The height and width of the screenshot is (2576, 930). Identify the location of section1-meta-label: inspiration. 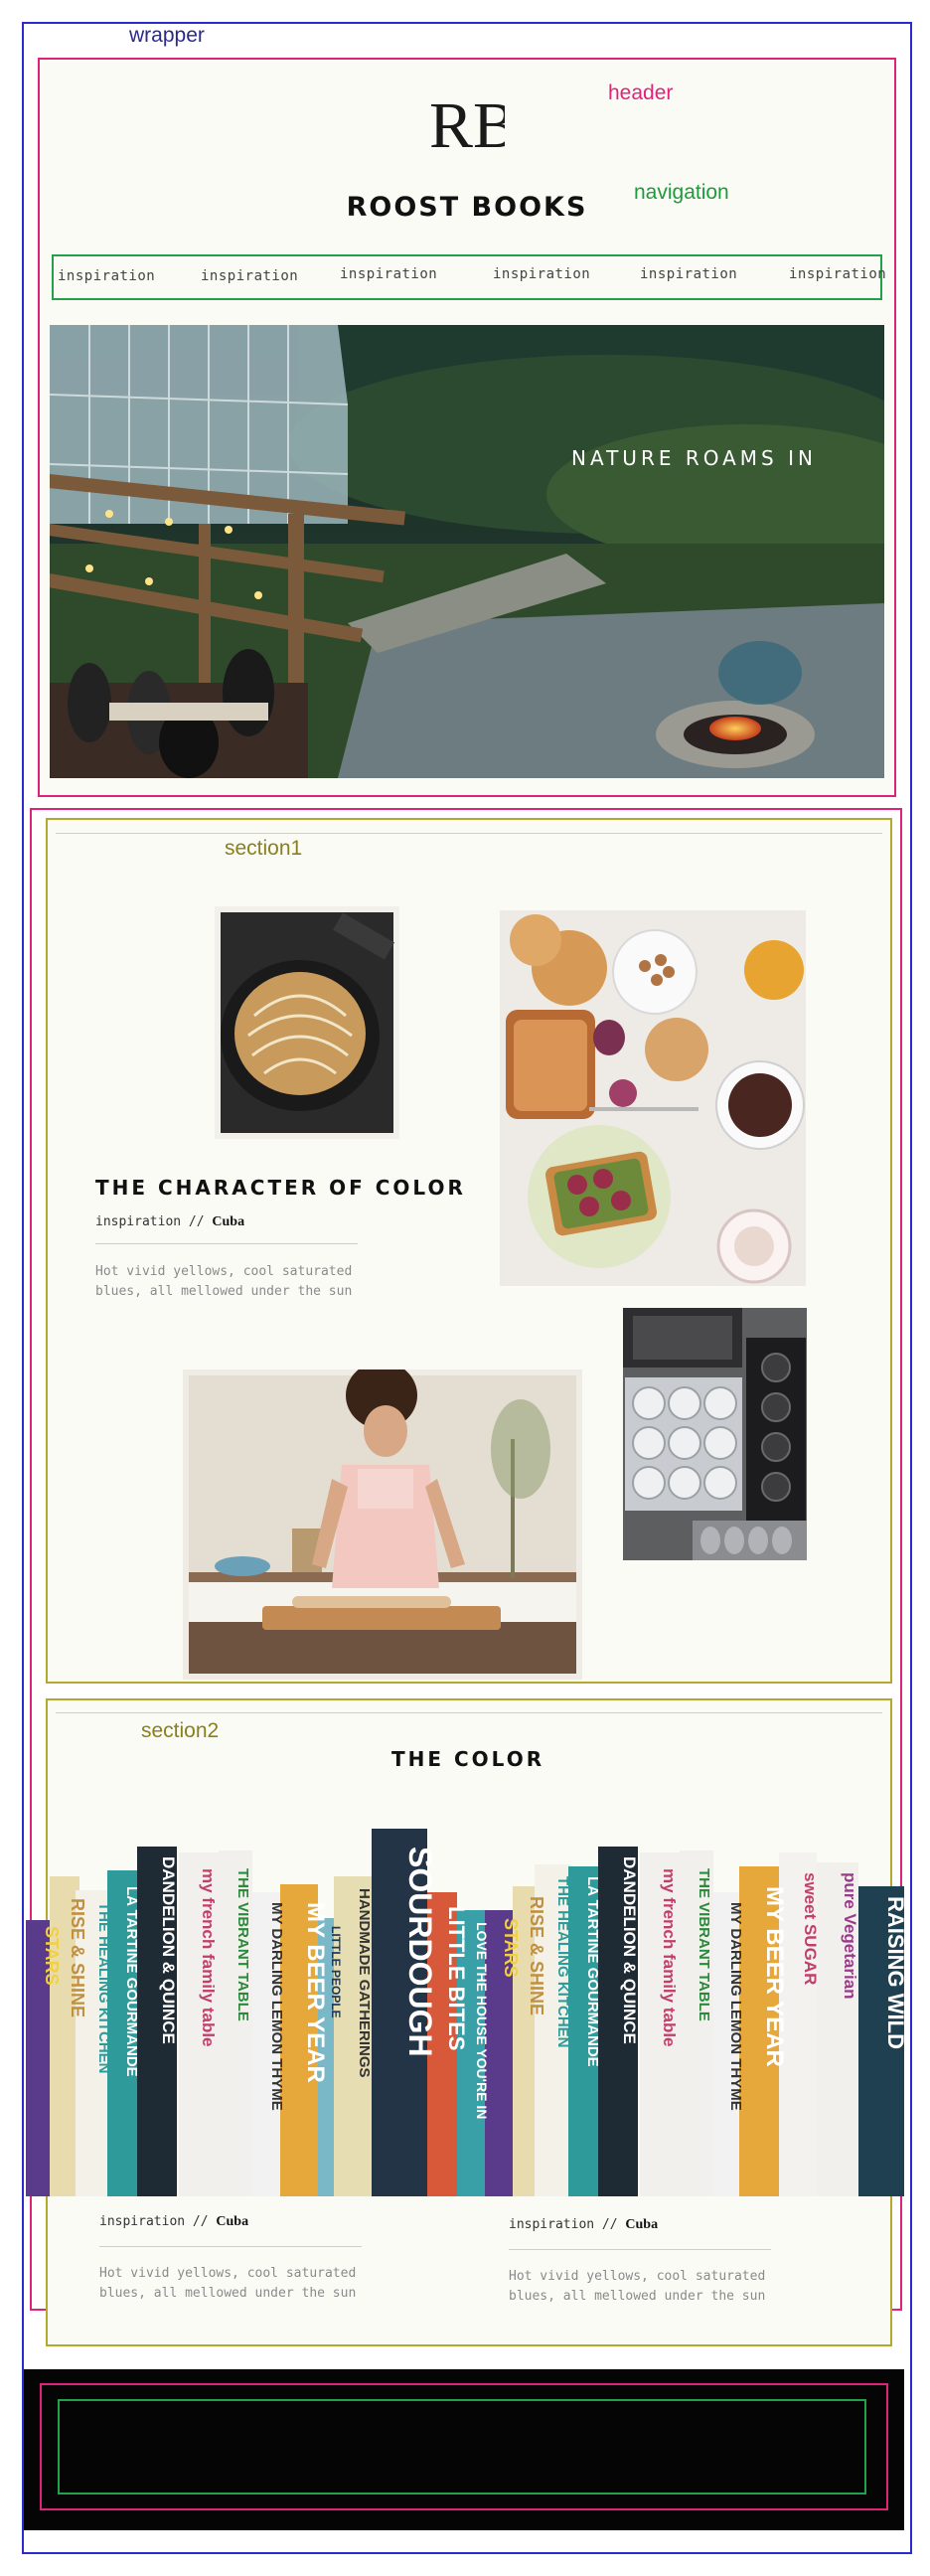
(138, 1221).